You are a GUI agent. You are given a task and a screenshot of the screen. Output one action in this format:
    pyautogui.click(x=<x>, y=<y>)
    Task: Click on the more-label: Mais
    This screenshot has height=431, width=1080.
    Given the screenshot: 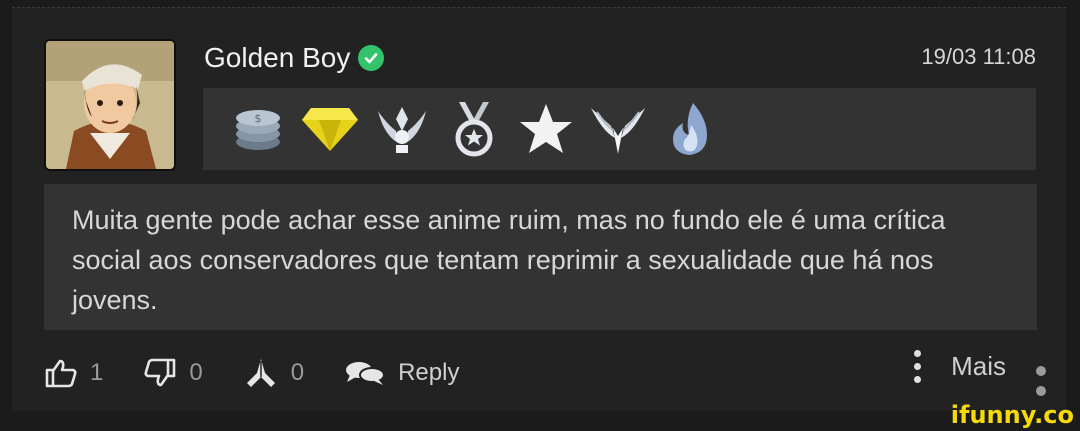 What is the action you would take?
    pyautogui.click(x=978, y=366)
    